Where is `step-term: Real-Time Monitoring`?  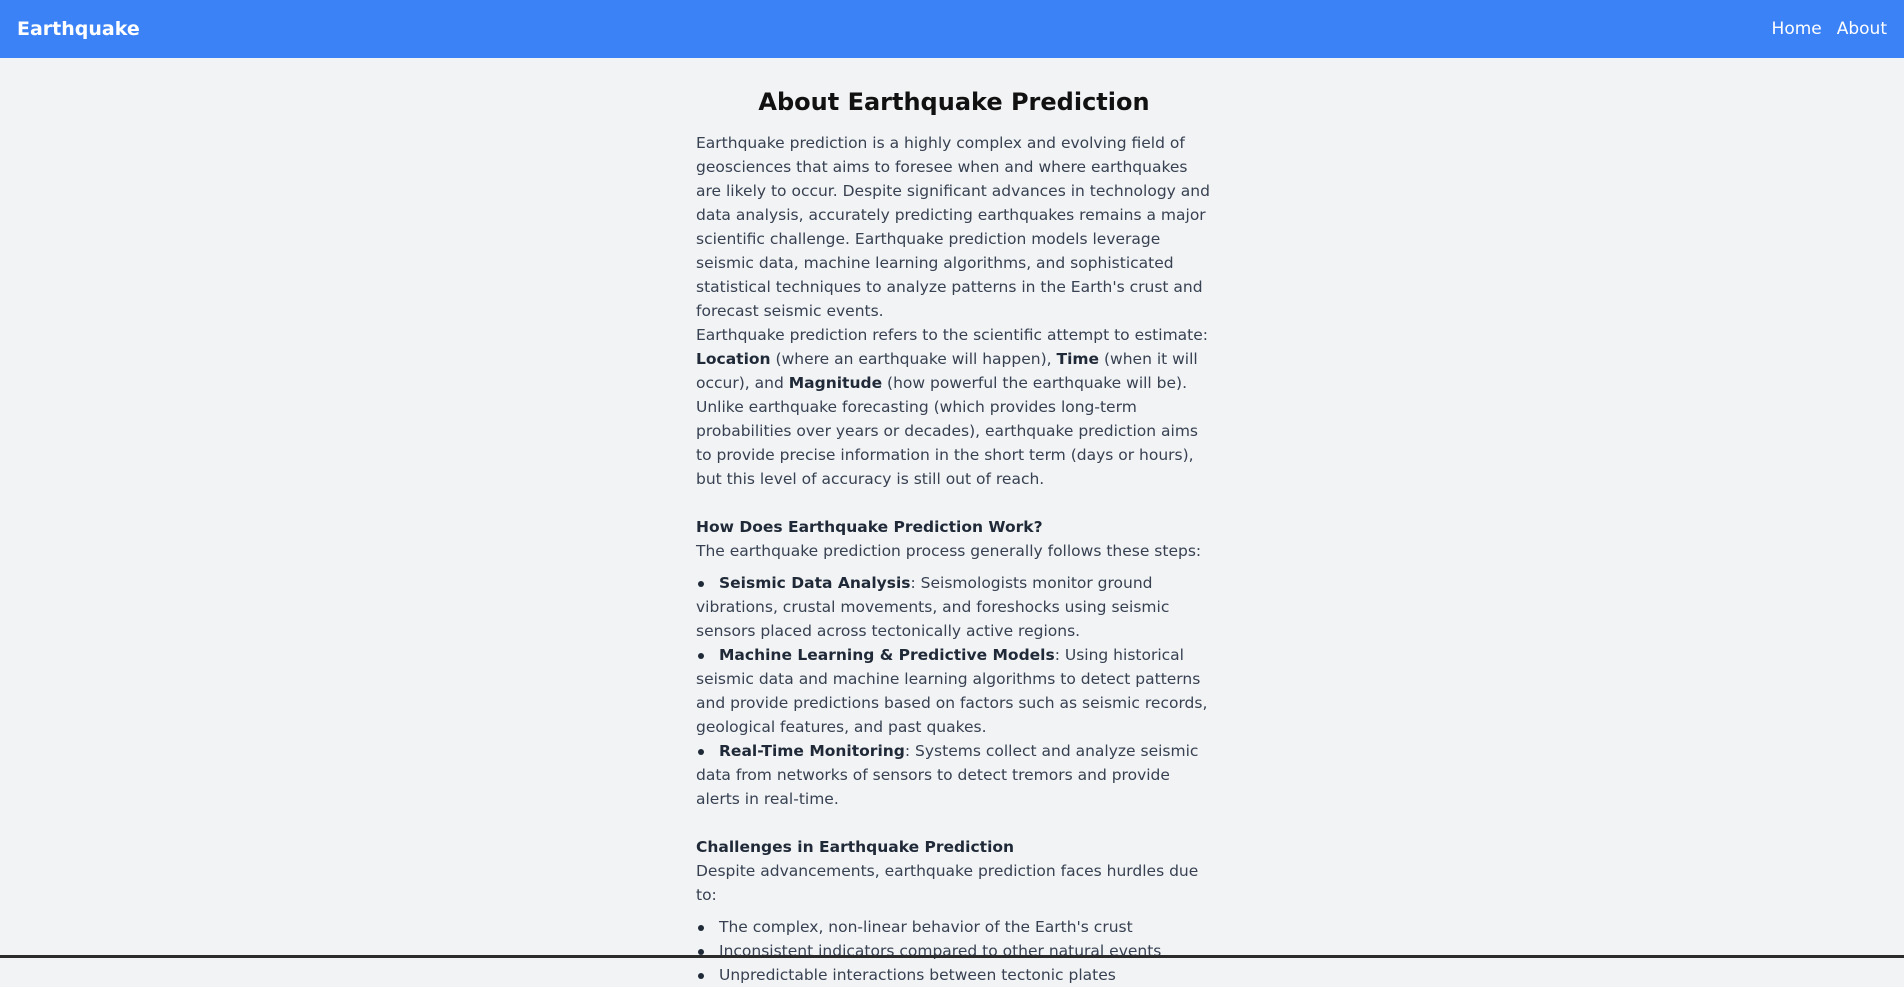 step-term: Real-Time Monitoring is located at coordinates (812, 751).